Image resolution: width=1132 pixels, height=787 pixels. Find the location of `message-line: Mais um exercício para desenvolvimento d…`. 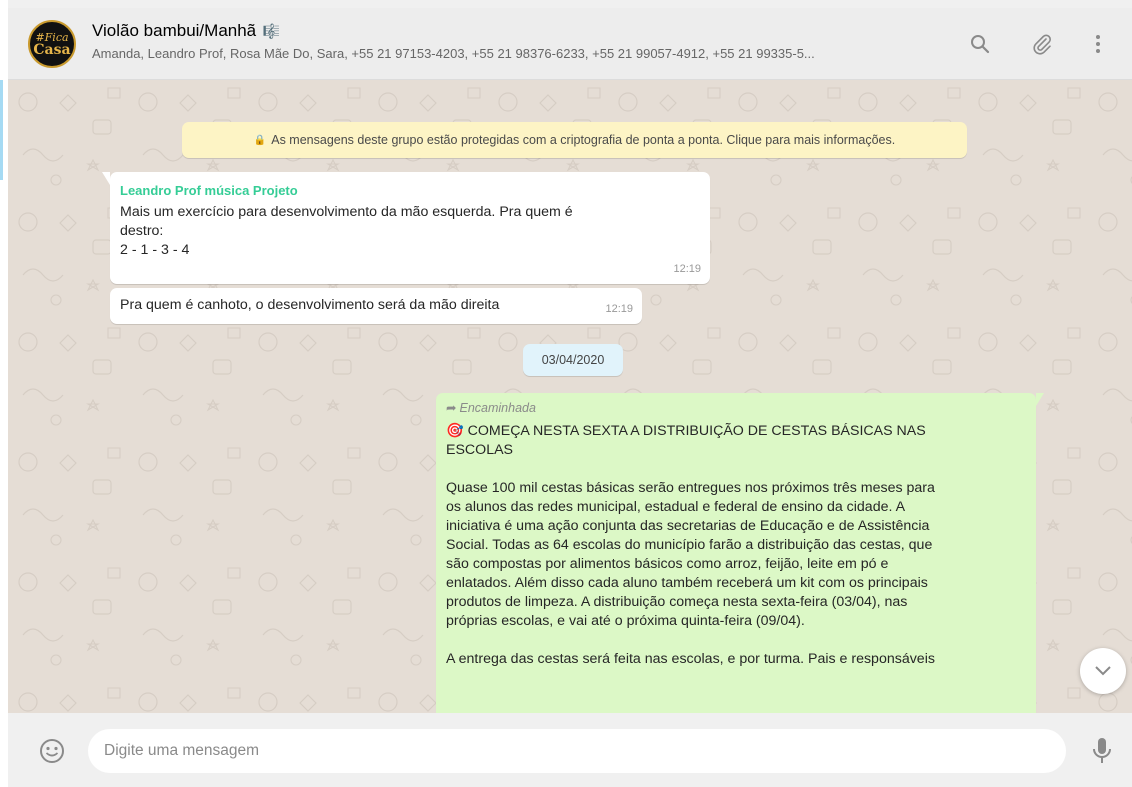

message-line: Mais um exercício para desenvolvimento d… is located at coordinates (346, 212).